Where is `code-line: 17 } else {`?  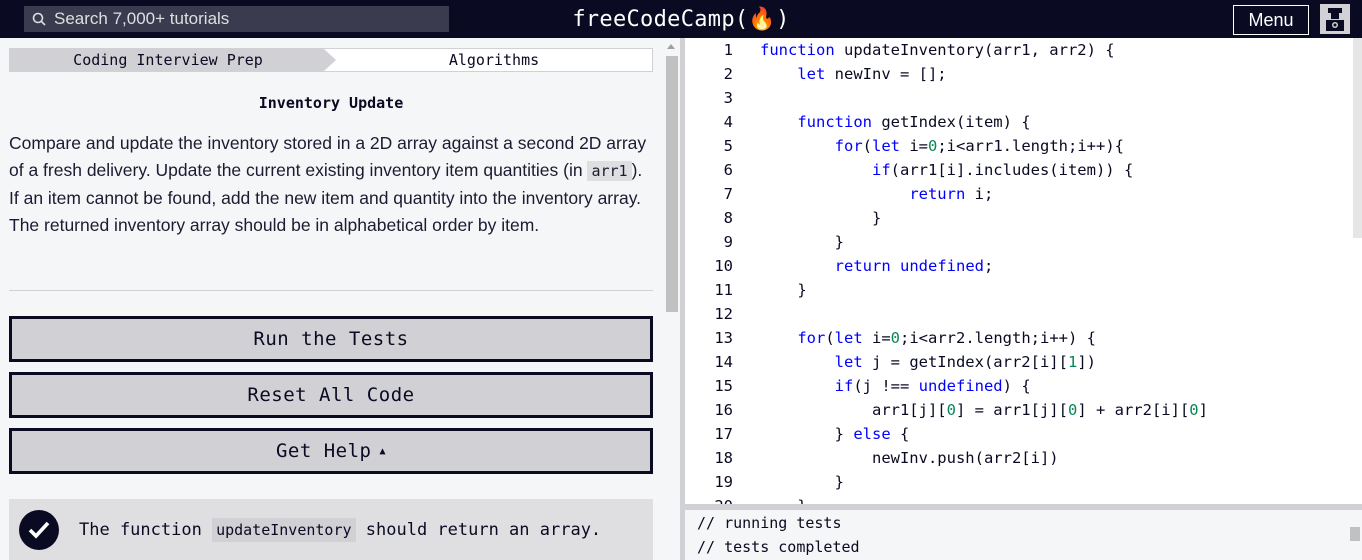
code-line: 17 } else { is located at coordinates (1023, 434).